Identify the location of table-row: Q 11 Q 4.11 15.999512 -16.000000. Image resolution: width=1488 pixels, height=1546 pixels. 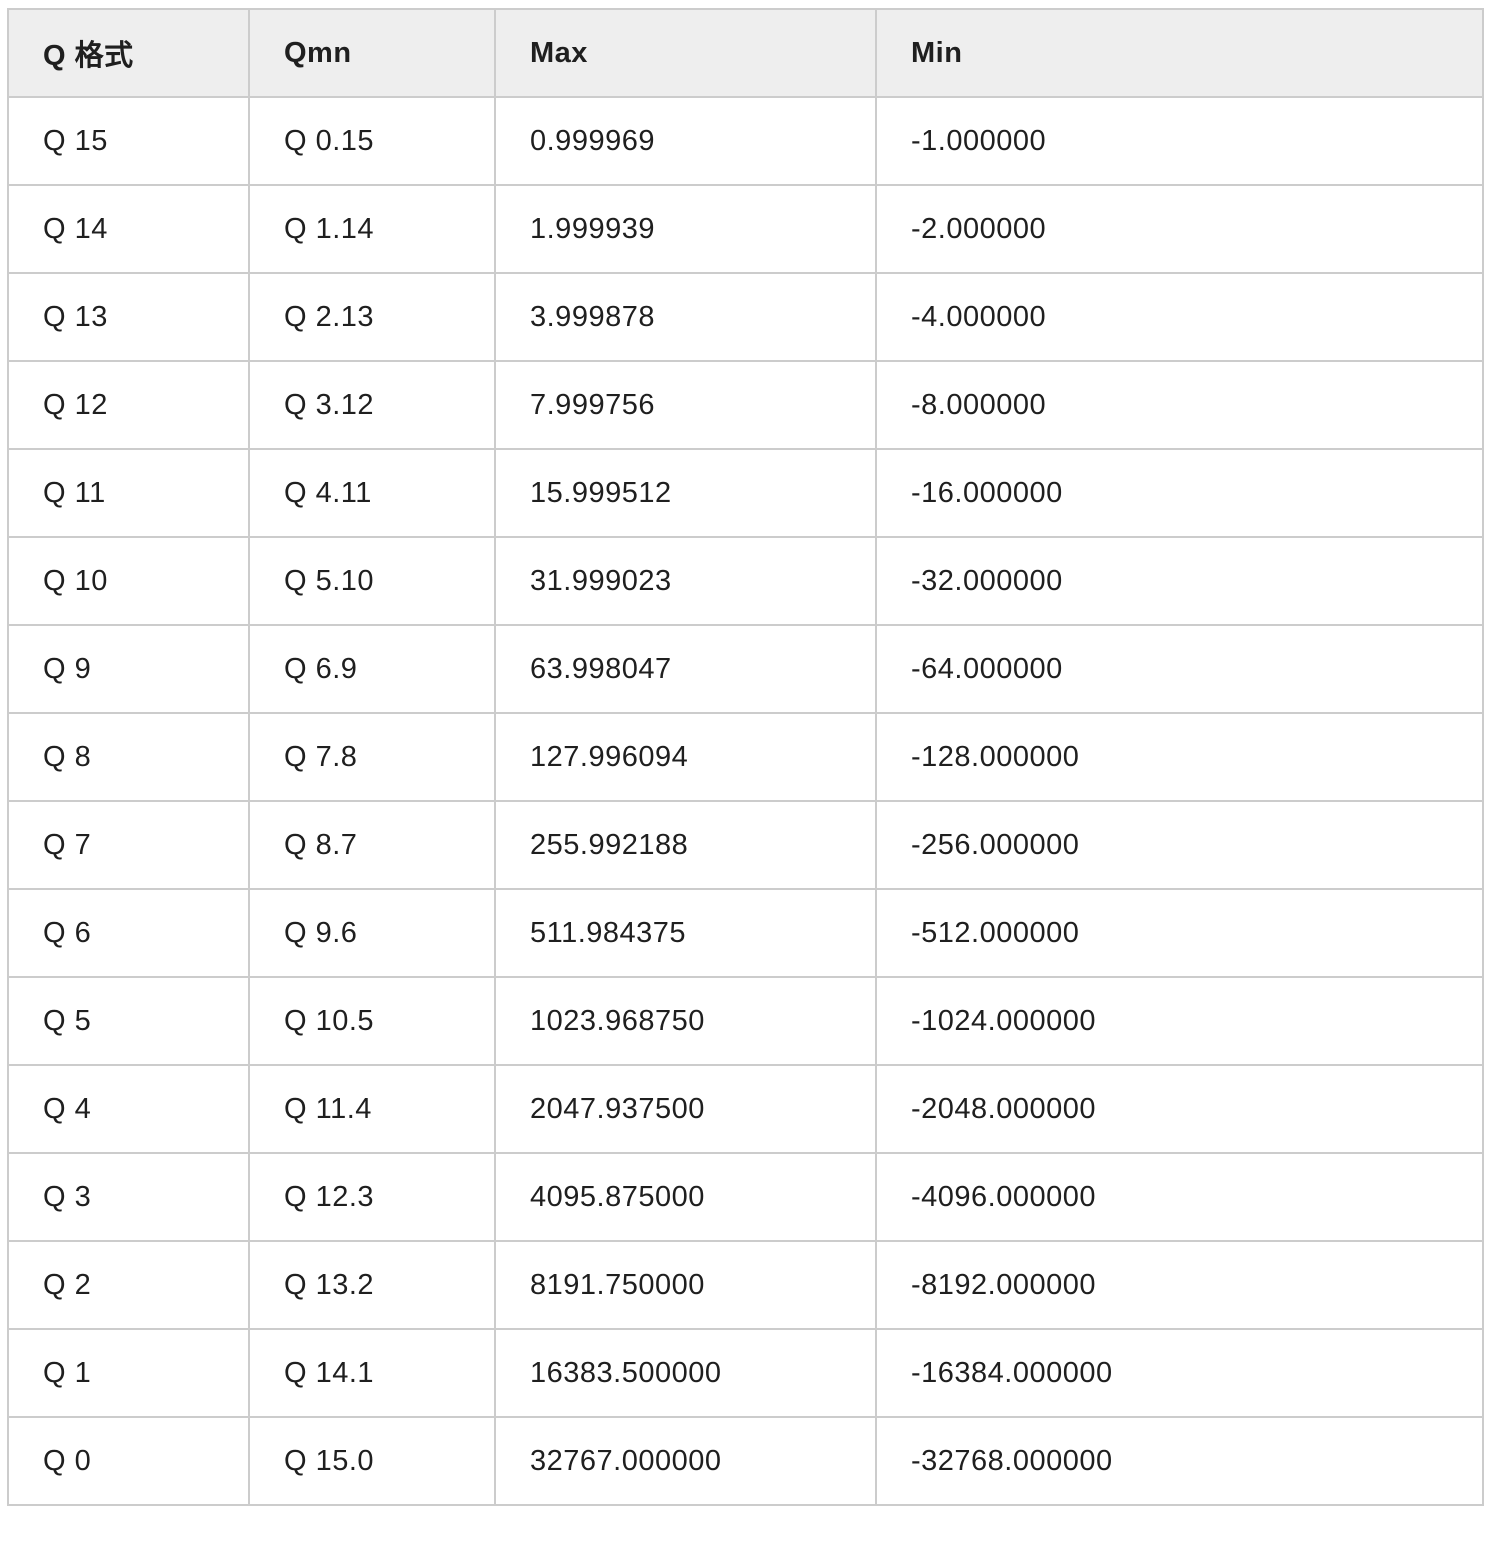
(745, 493).